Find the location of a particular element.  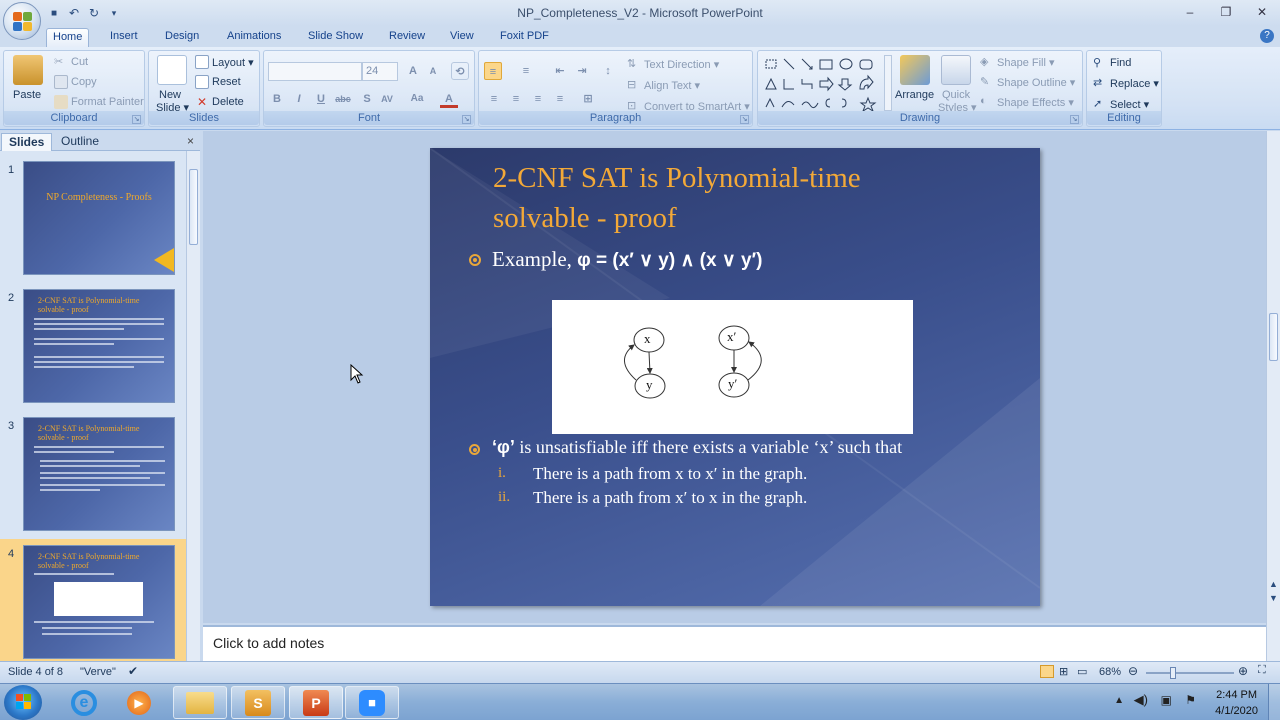

select-button: ➚ Select ▾ is located at coordinates (1121, 104).